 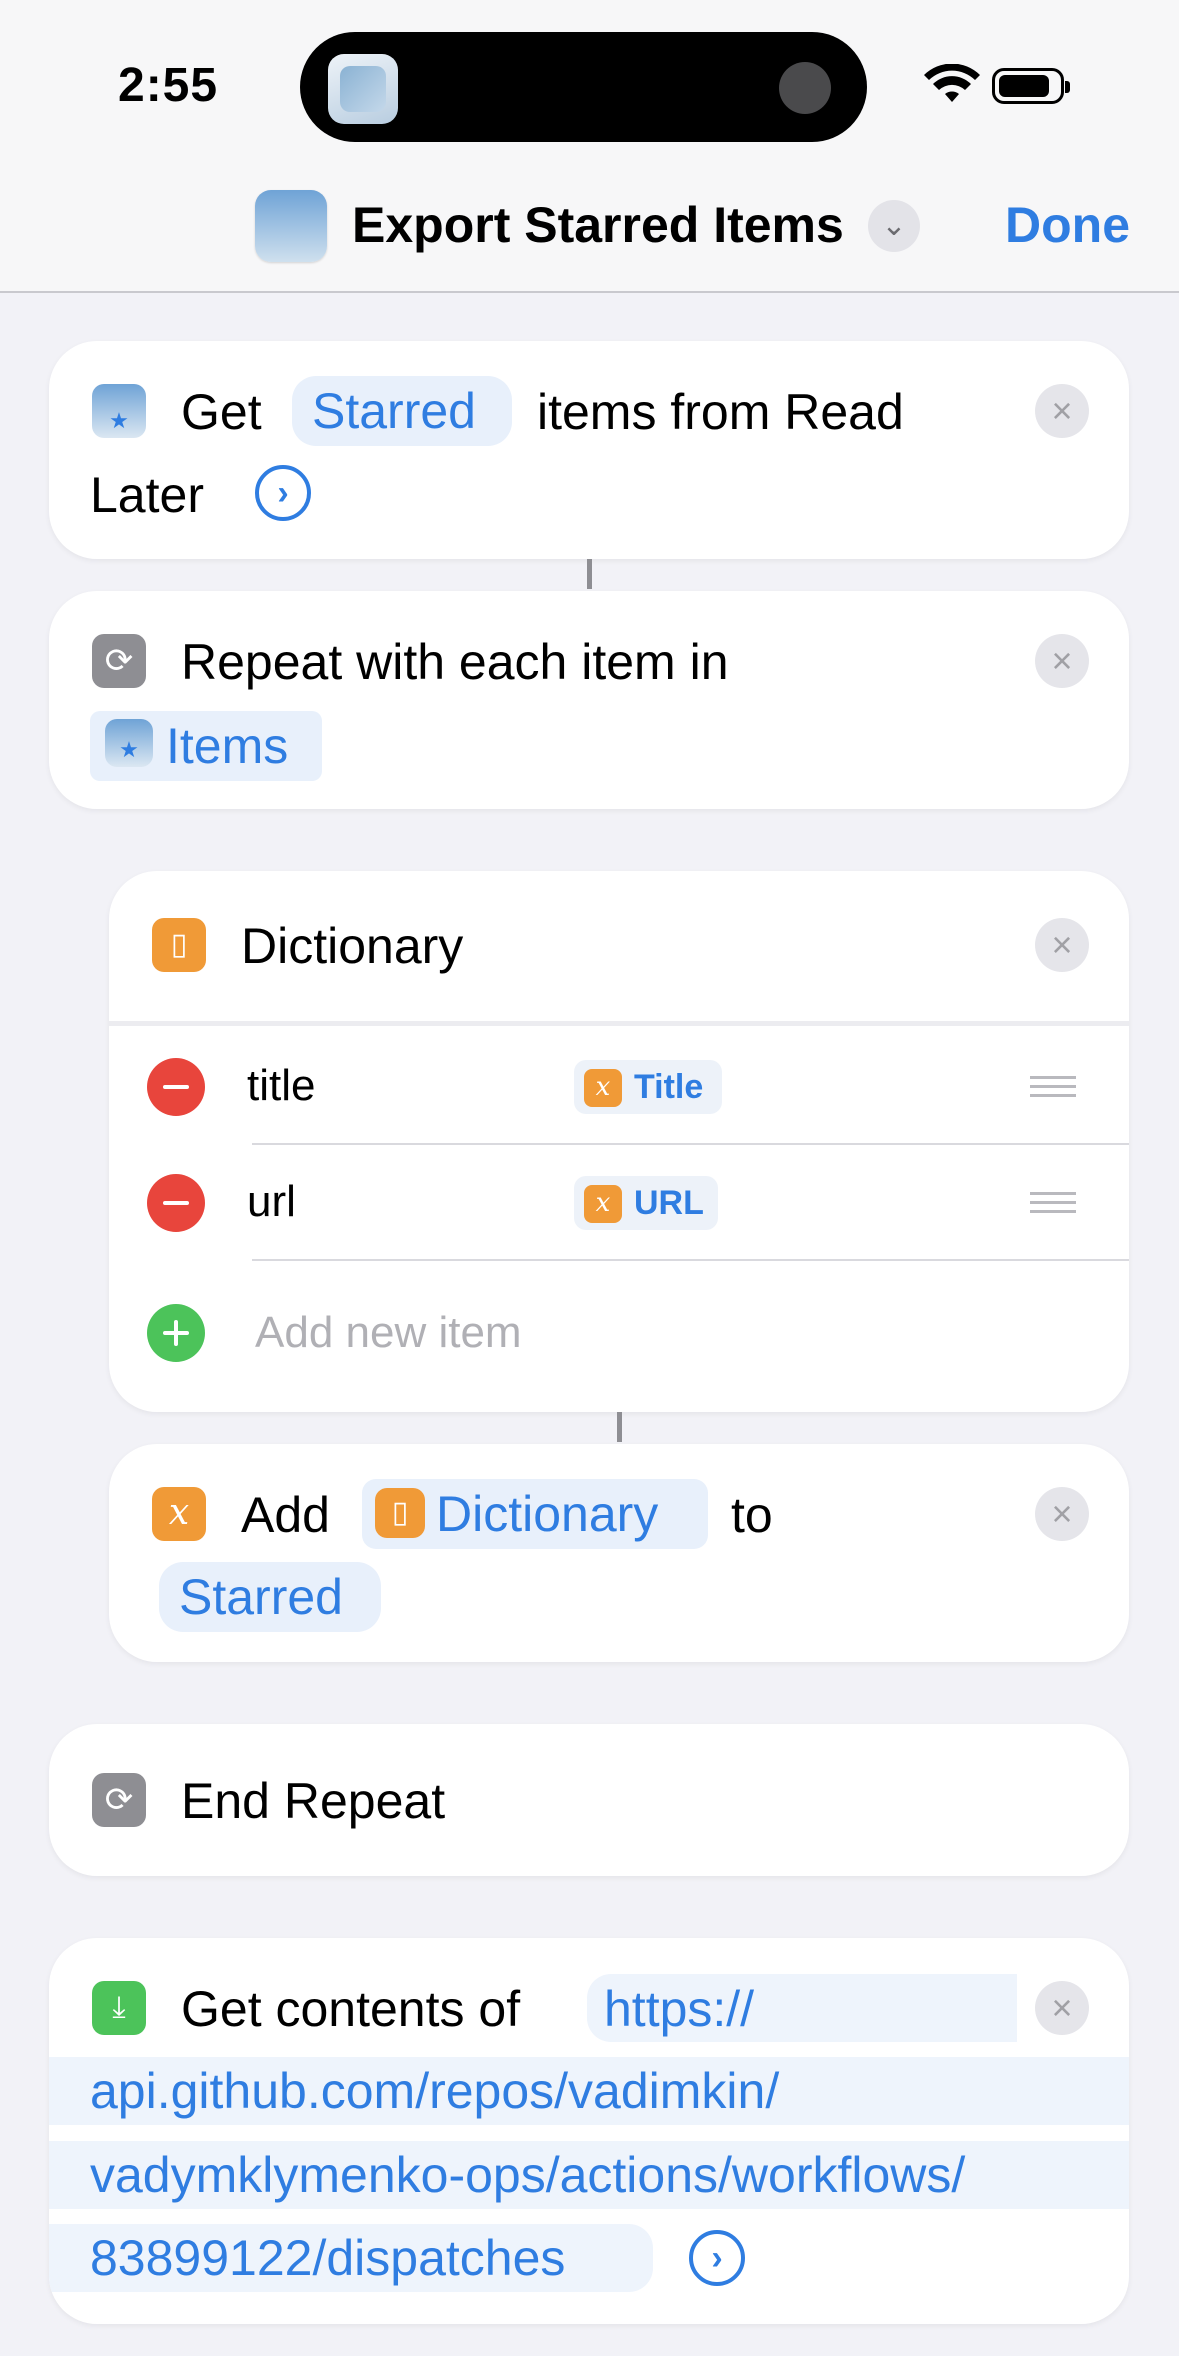 I want to click on dictionary-value-token: x URL, so click(x=646, y=1203).